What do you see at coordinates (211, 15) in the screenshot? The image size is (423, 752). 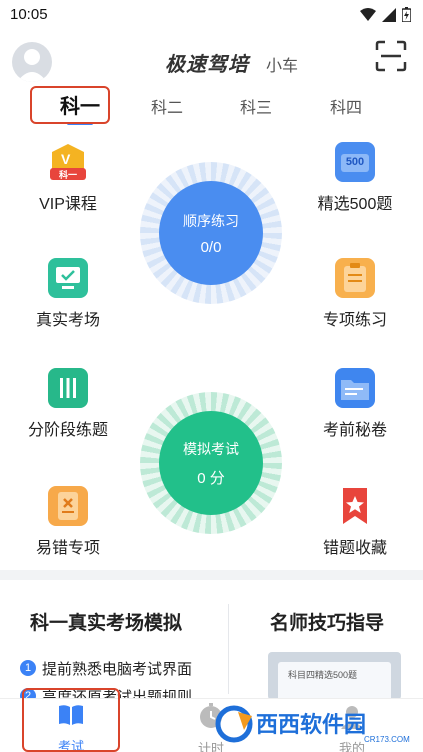 I see `status-bar: 10:05` at bounding box center [211, 15].